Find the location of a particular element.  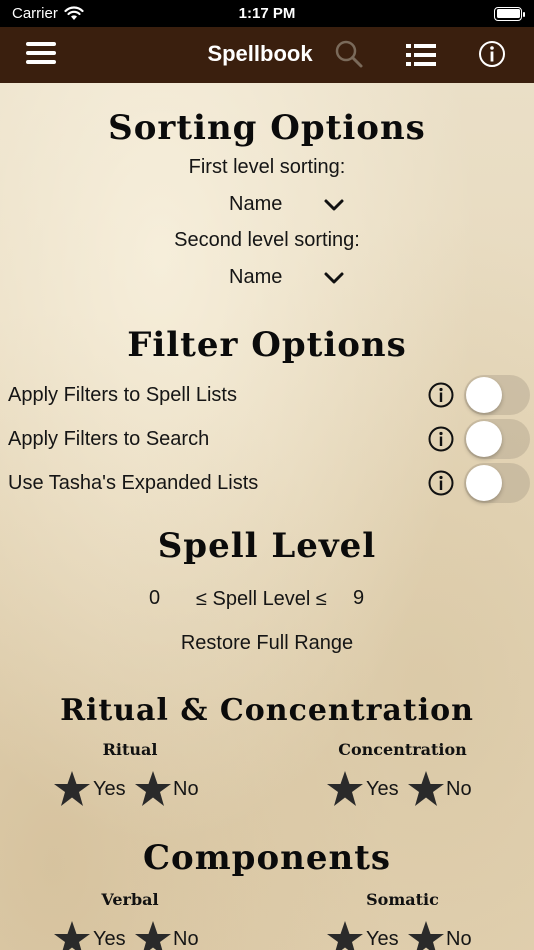

second-sort-label: Second level sorting: is located at coordinates (267, 240).